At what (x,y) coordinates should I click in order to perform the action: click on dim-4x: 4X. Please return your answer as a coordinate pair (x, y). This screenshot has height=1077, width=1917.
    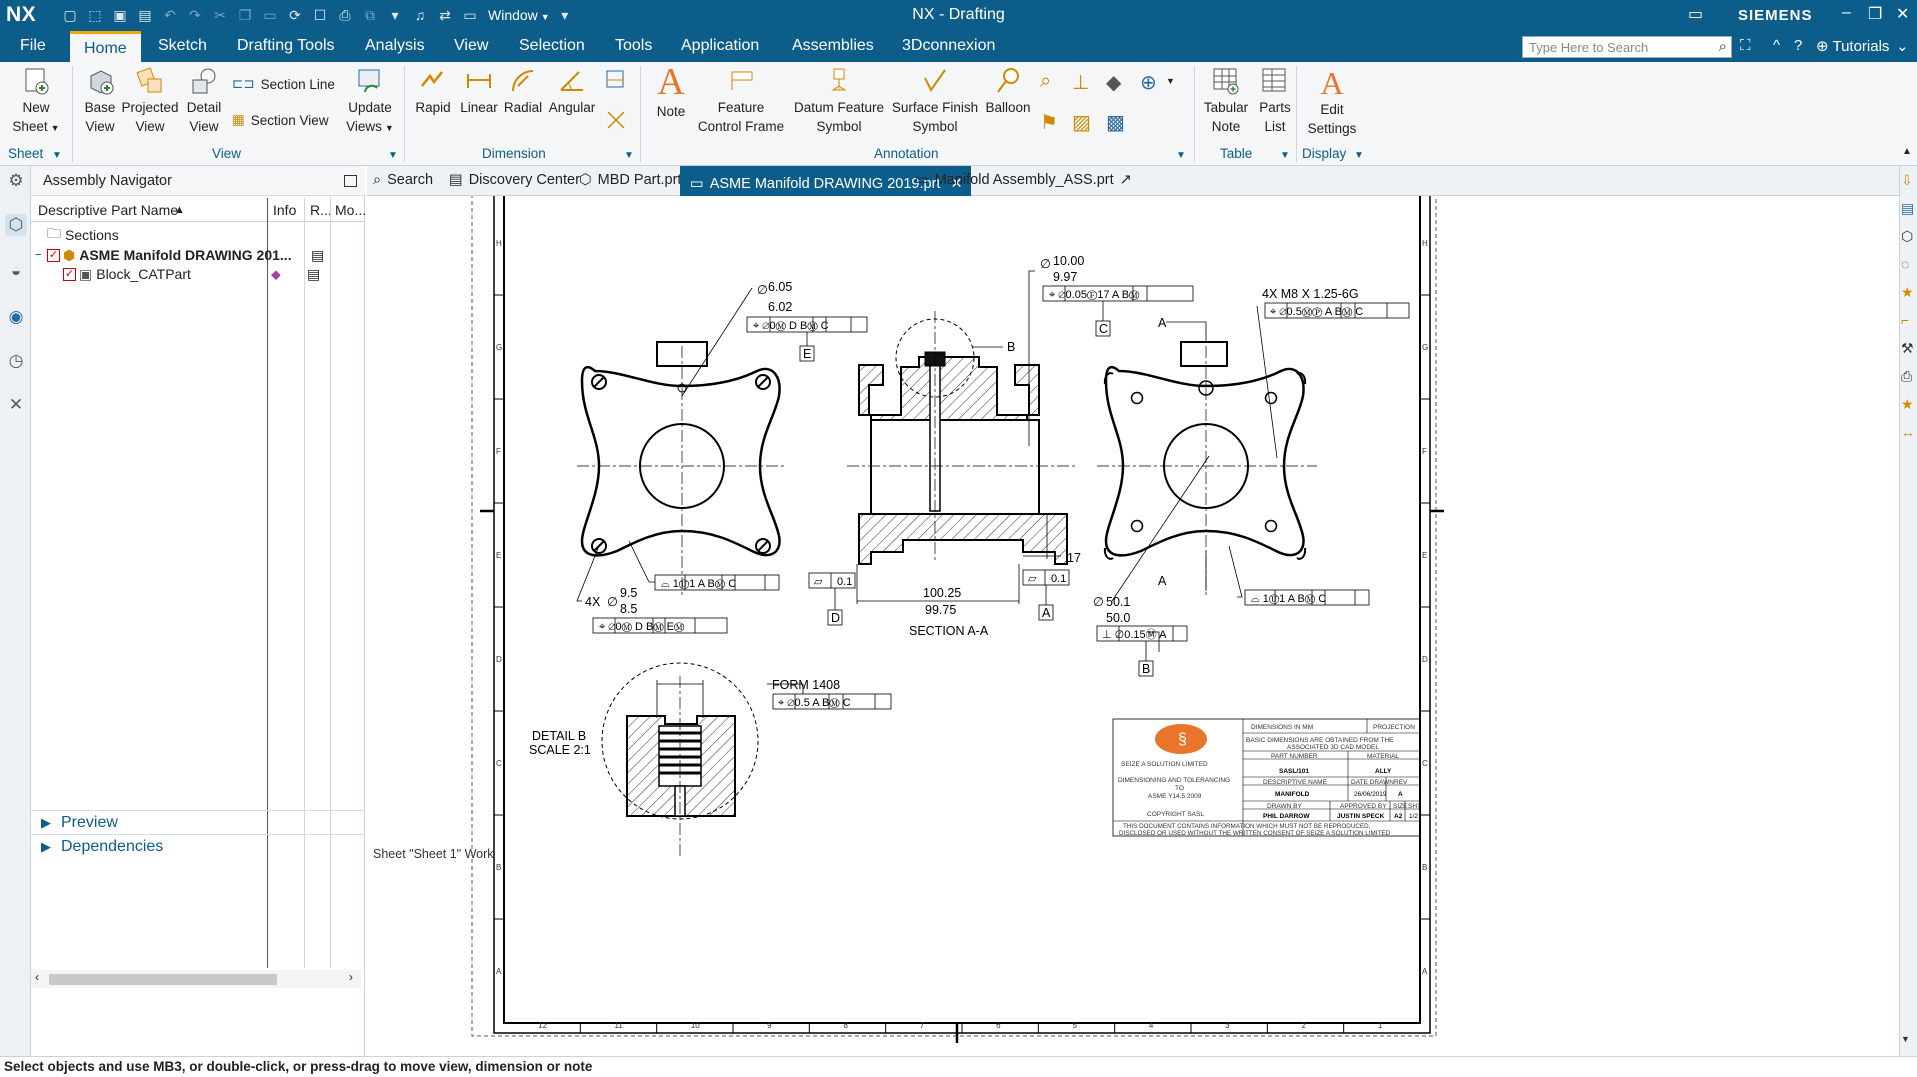
    Looking at the image, I should click on (593, 602).